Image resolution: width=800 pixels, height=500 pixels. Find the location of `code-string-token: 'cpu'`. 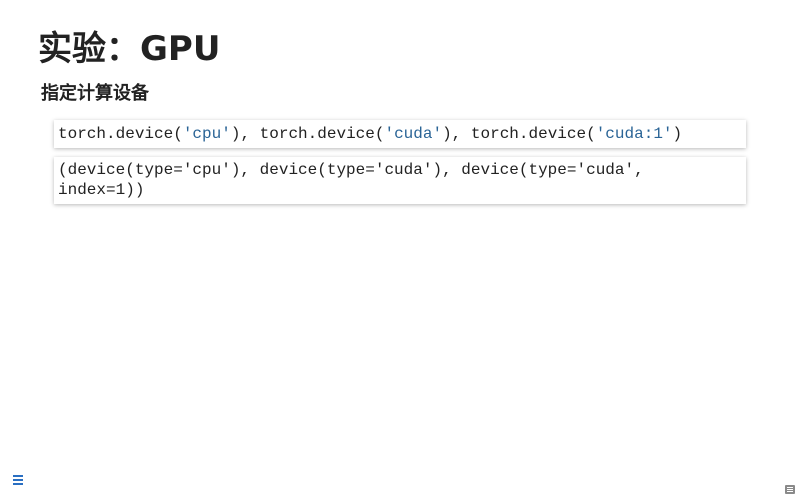

code-string-token: 'cpu' is located at coordinates (206, 134).